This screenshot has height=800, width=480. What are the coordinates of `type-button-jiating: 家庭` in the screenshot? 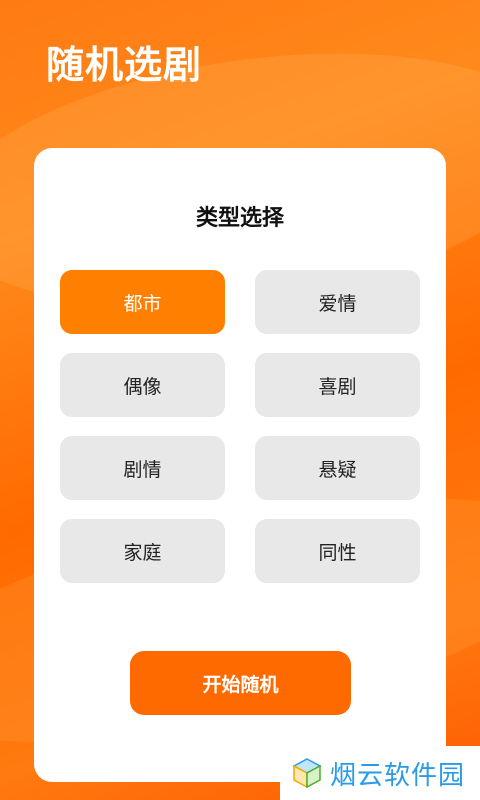 It's located at (142, 551).